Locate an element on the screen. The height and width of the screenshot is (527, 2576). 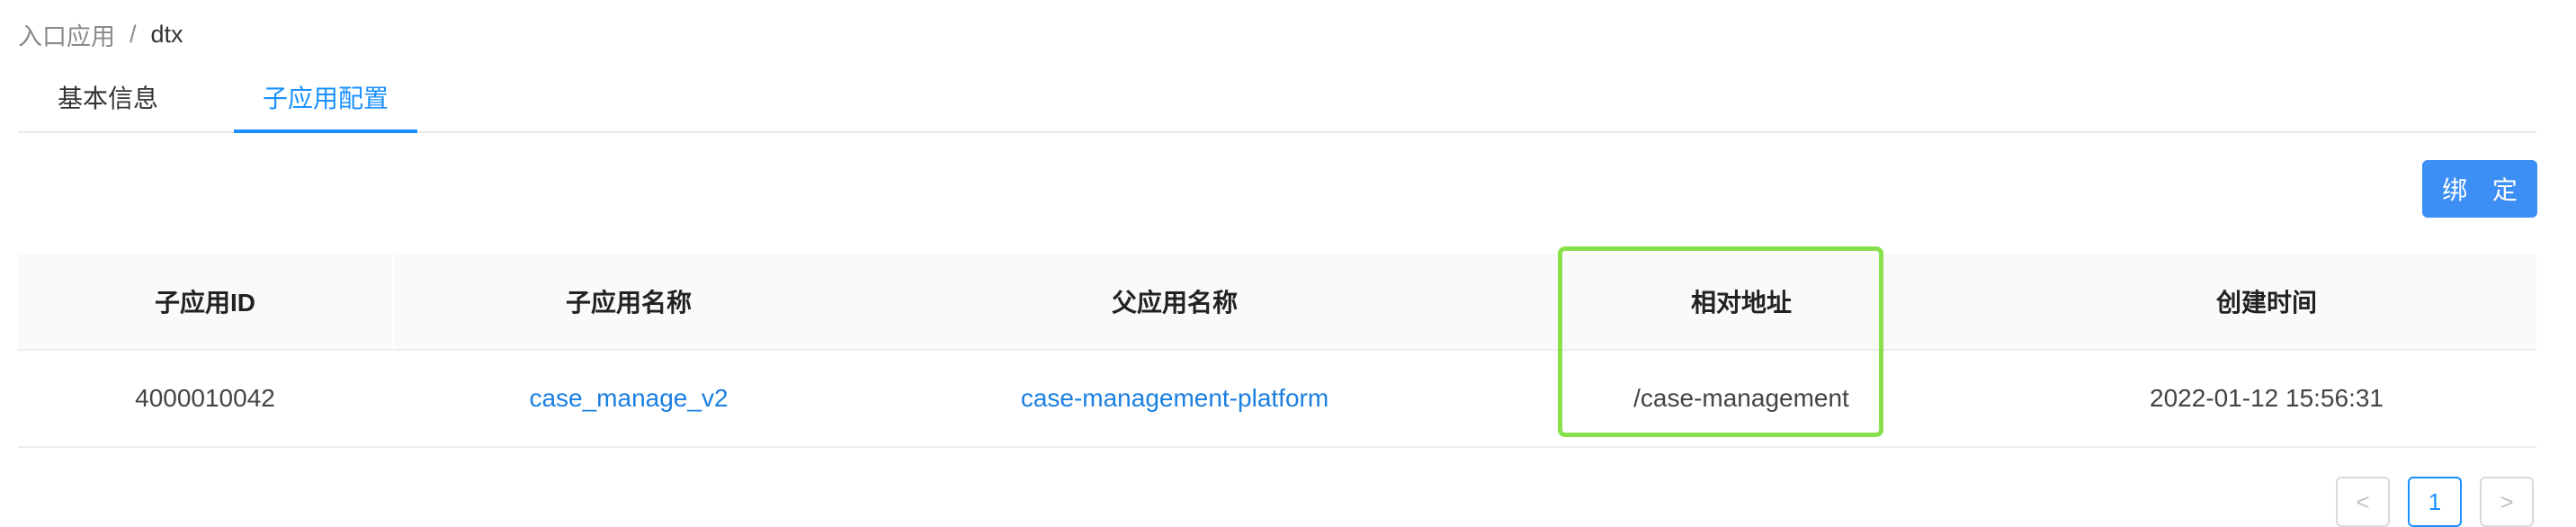
column-header-sub-app-id: 子应用ID is located at coordinates (204, 303).